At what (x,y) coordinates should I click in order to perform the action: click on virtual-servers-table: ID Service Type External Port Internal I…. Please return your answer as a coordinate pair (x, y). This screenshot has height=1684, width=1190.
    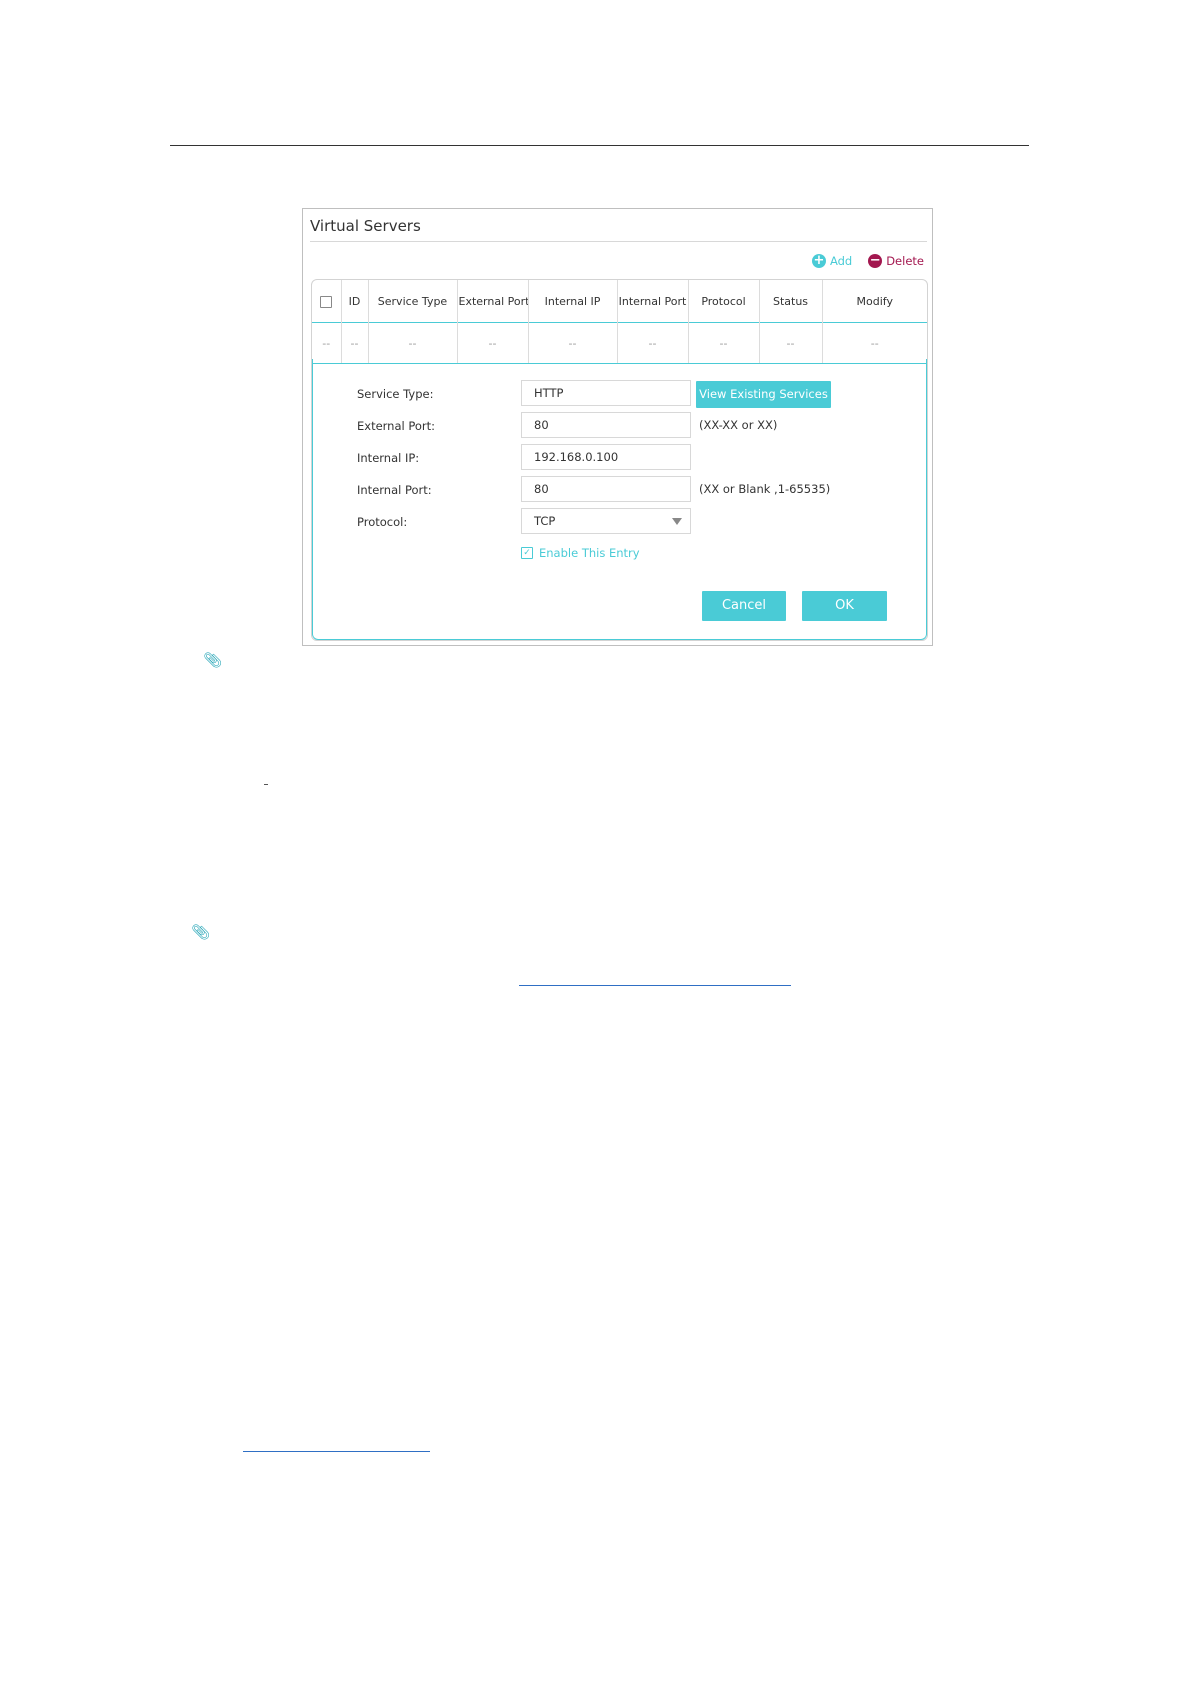
    Looking at the image, I should click on (619, 460).